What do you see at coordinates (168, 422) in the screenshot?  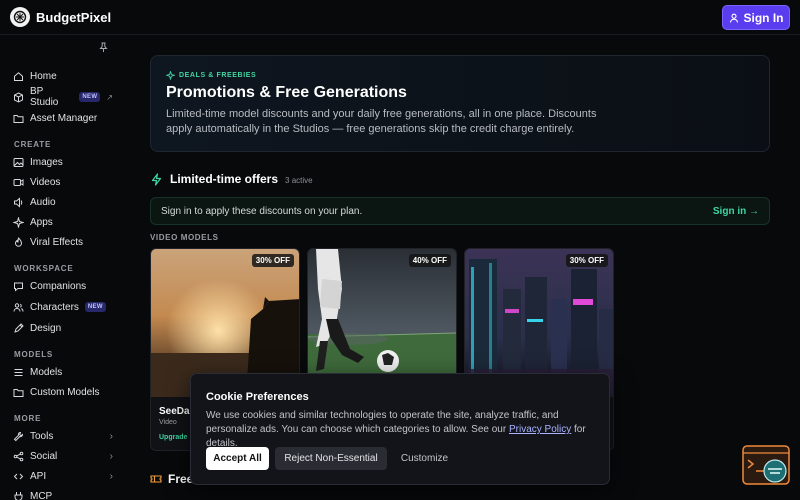 I see `card-type: Video` at bounding box center [168, 422].